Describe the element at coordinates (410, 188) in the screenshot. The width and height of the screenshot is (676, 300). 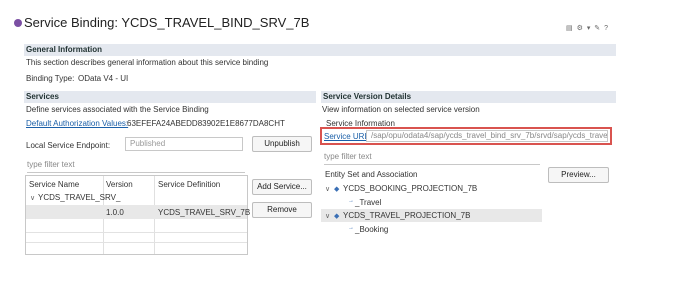
I see `entity-booking: YCDS_BOOKING_PROJECTION_7B` at that location.